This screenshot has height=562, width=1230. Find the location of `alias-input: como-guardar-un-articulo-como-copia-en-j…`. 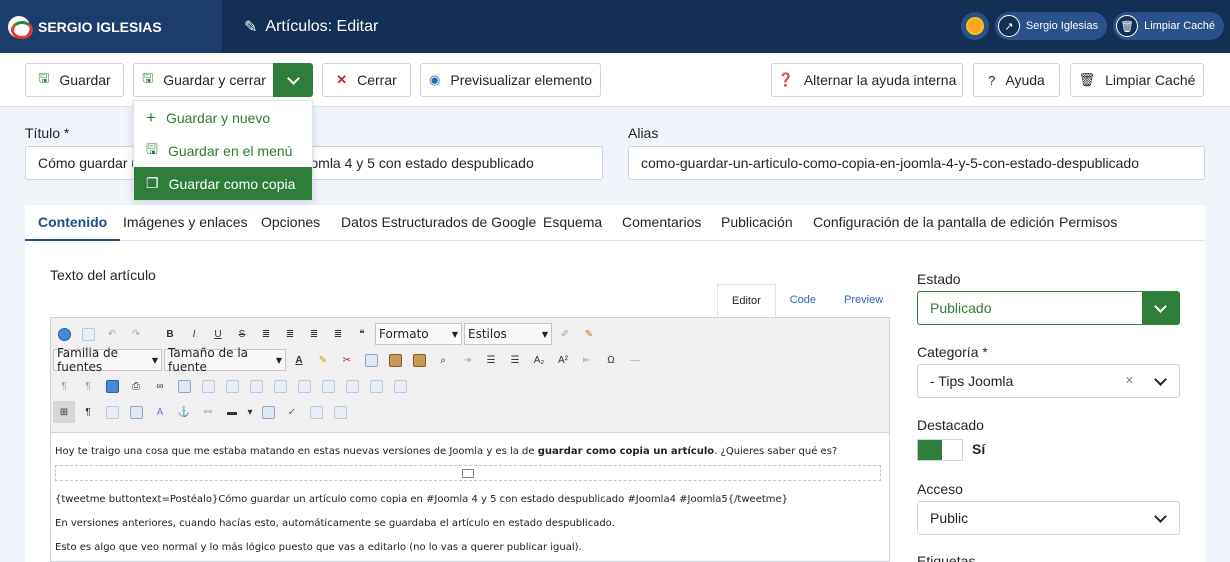

alias-input: como-guardar-un-articulo-como-copia-en-j… is located at coordinates (916, 163).